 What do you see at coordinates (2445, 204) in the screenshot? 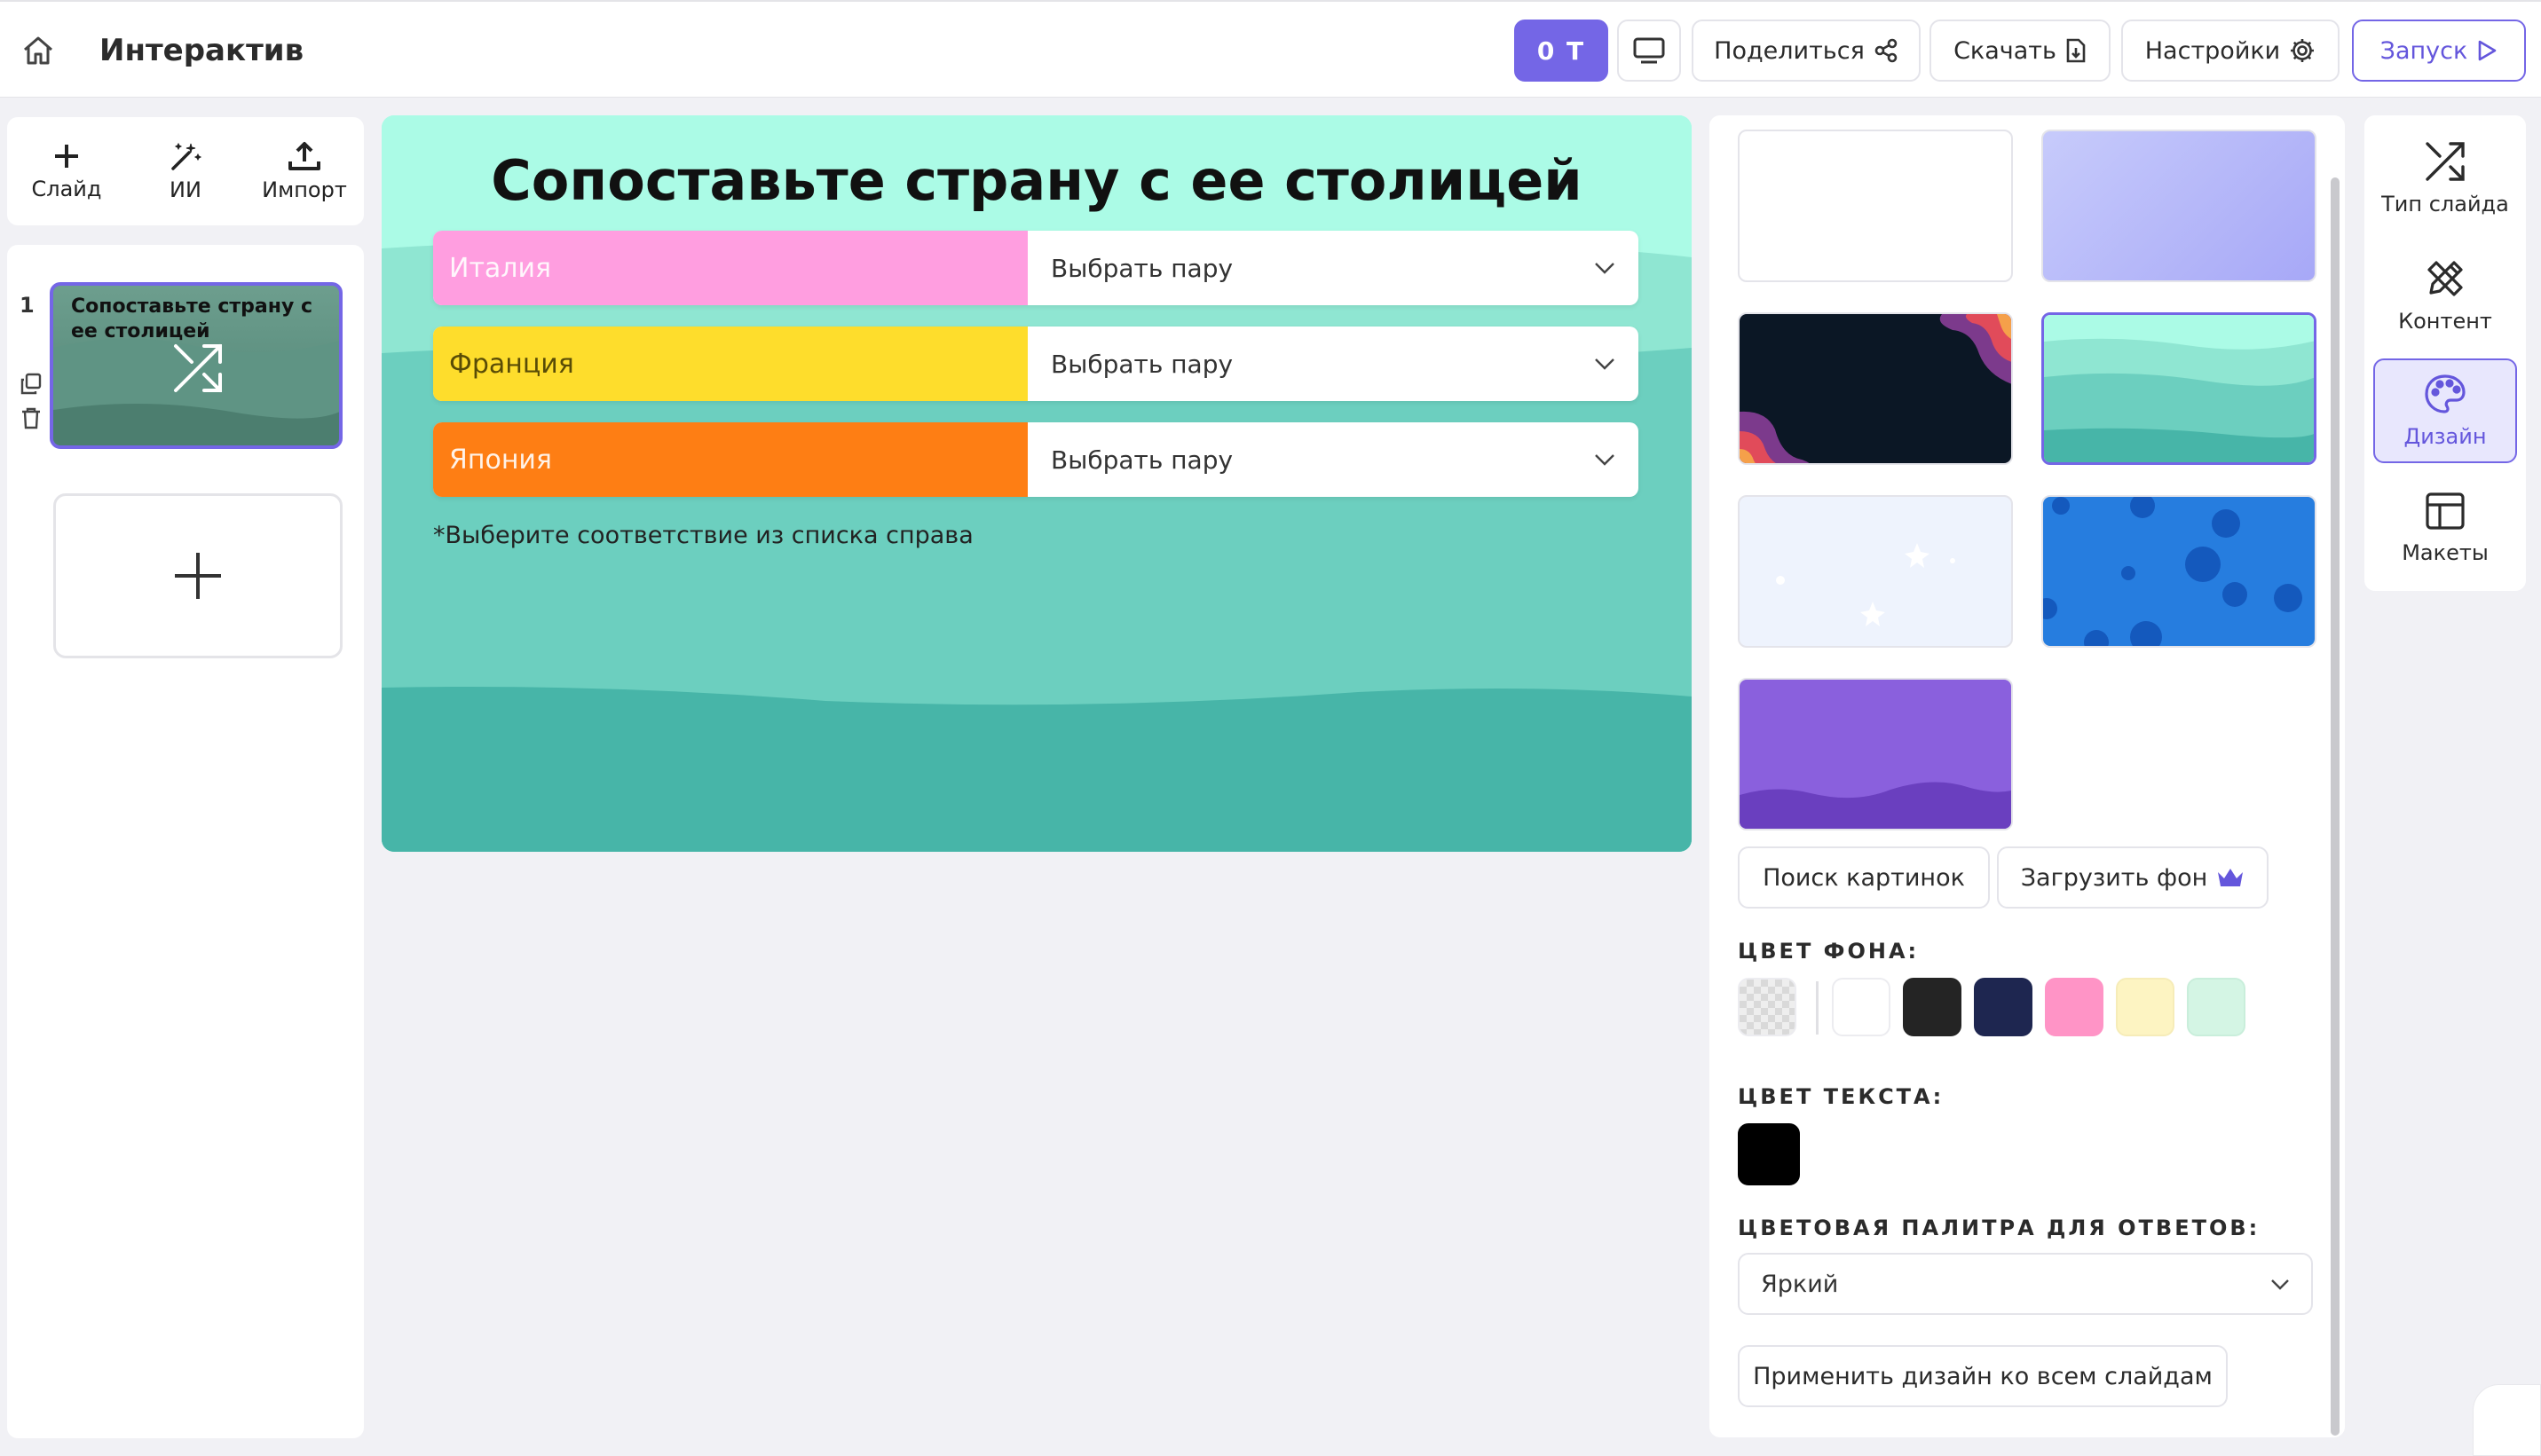
I see `rail-slide-type-label: Тип слайда` at bounding box center [2445, 204].